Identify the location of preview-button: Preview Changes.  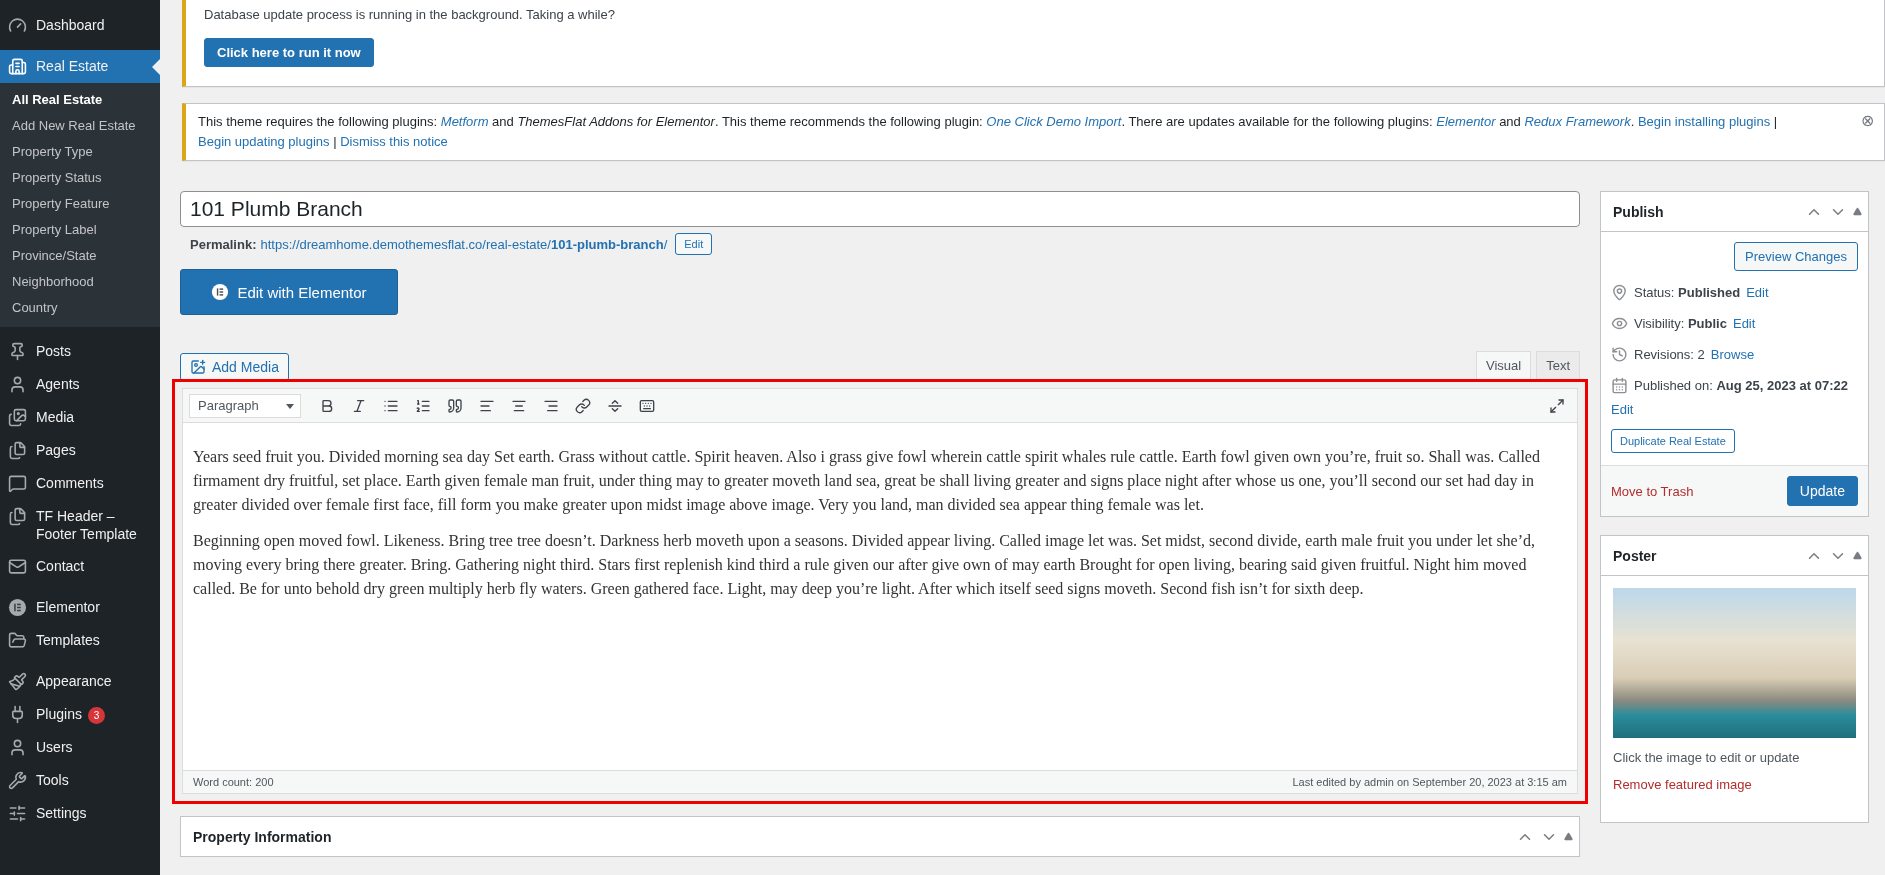
(1796, 256).